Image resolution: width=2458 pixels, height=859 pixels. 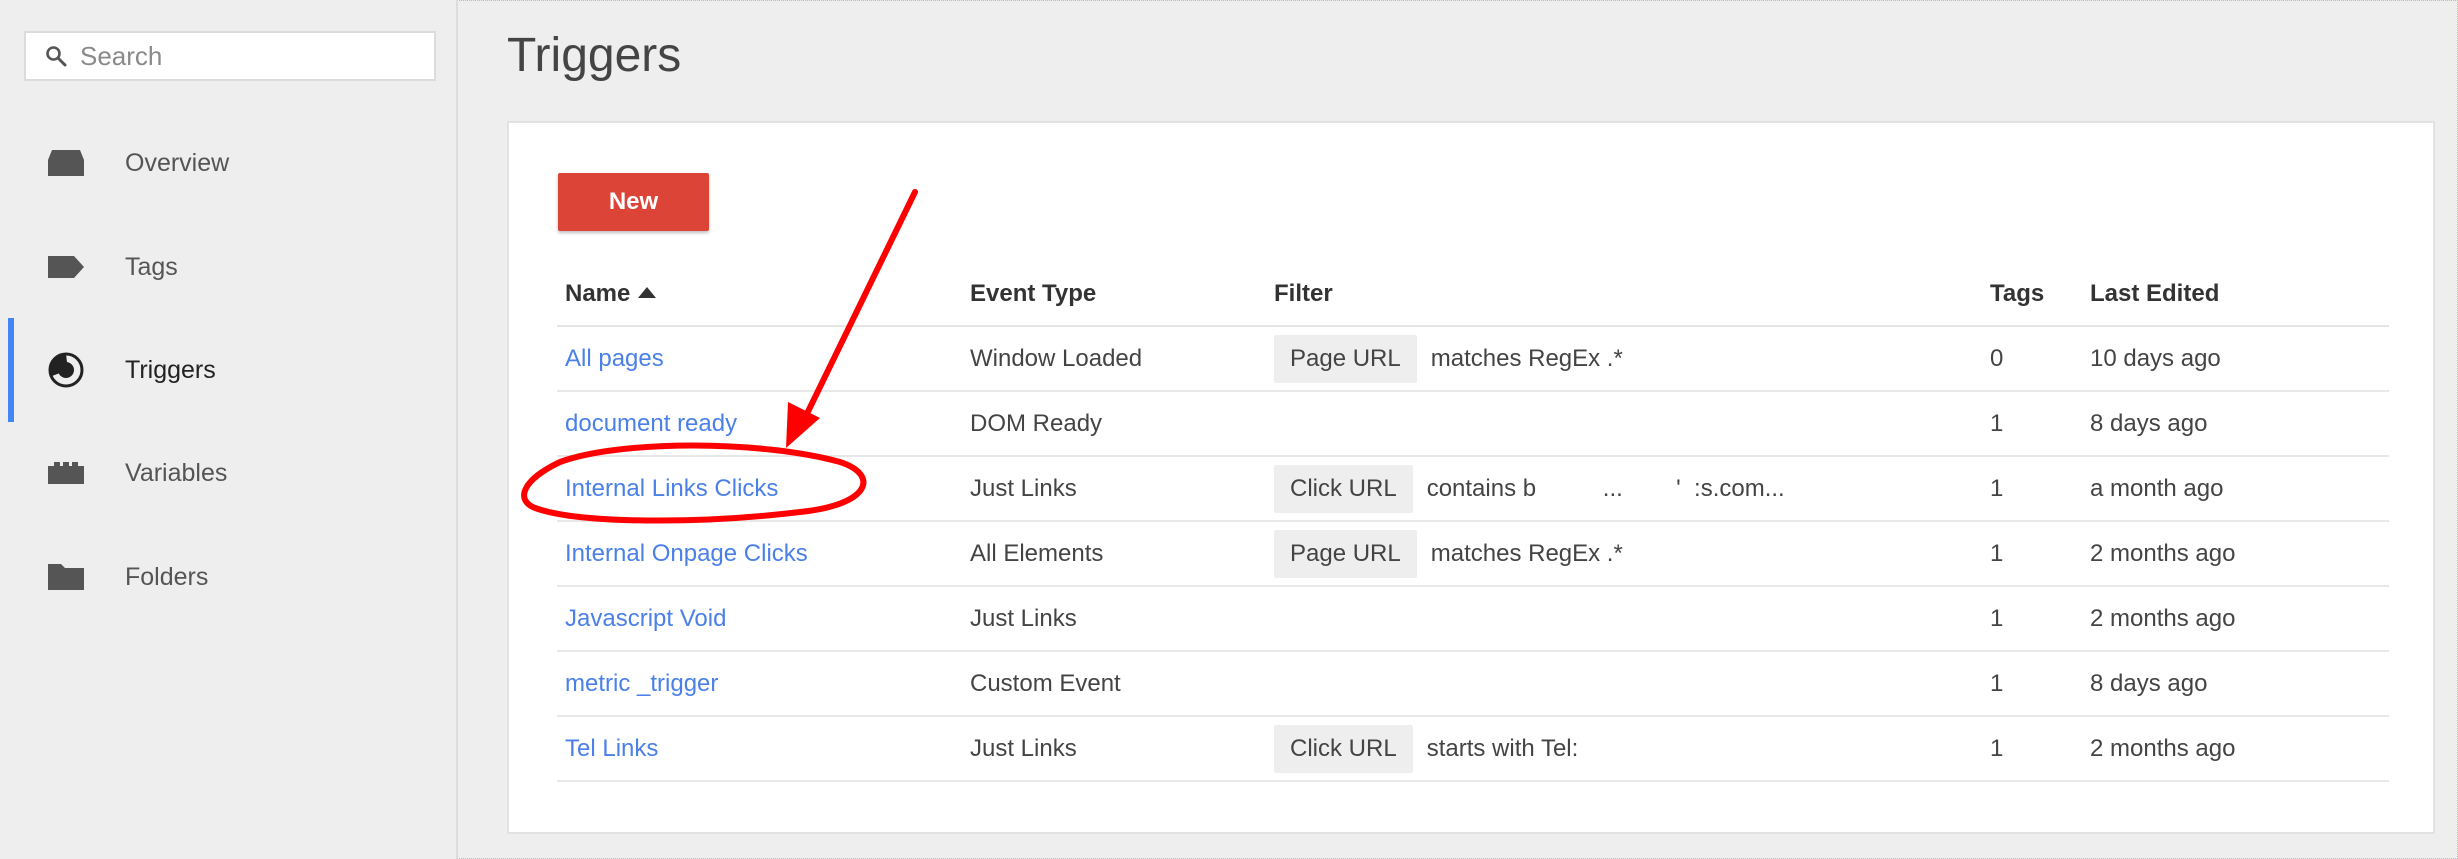 What do you see at coordinates (250, 56) in the screenshot?
I see `search-input` at bounding box center [250, 56].